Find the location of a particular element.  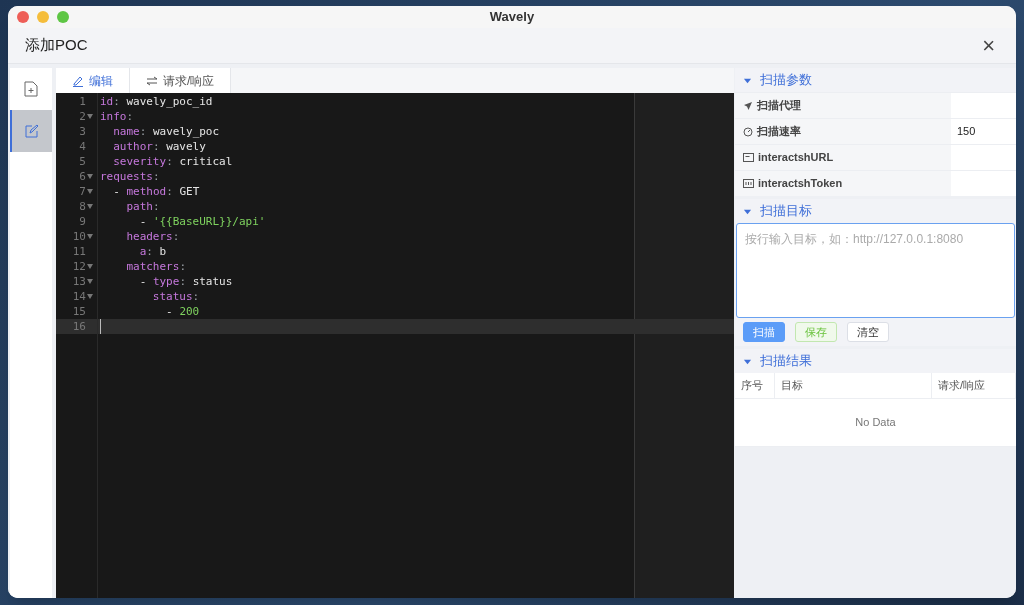

line-number: 8 is located at coordinates (82, 206).